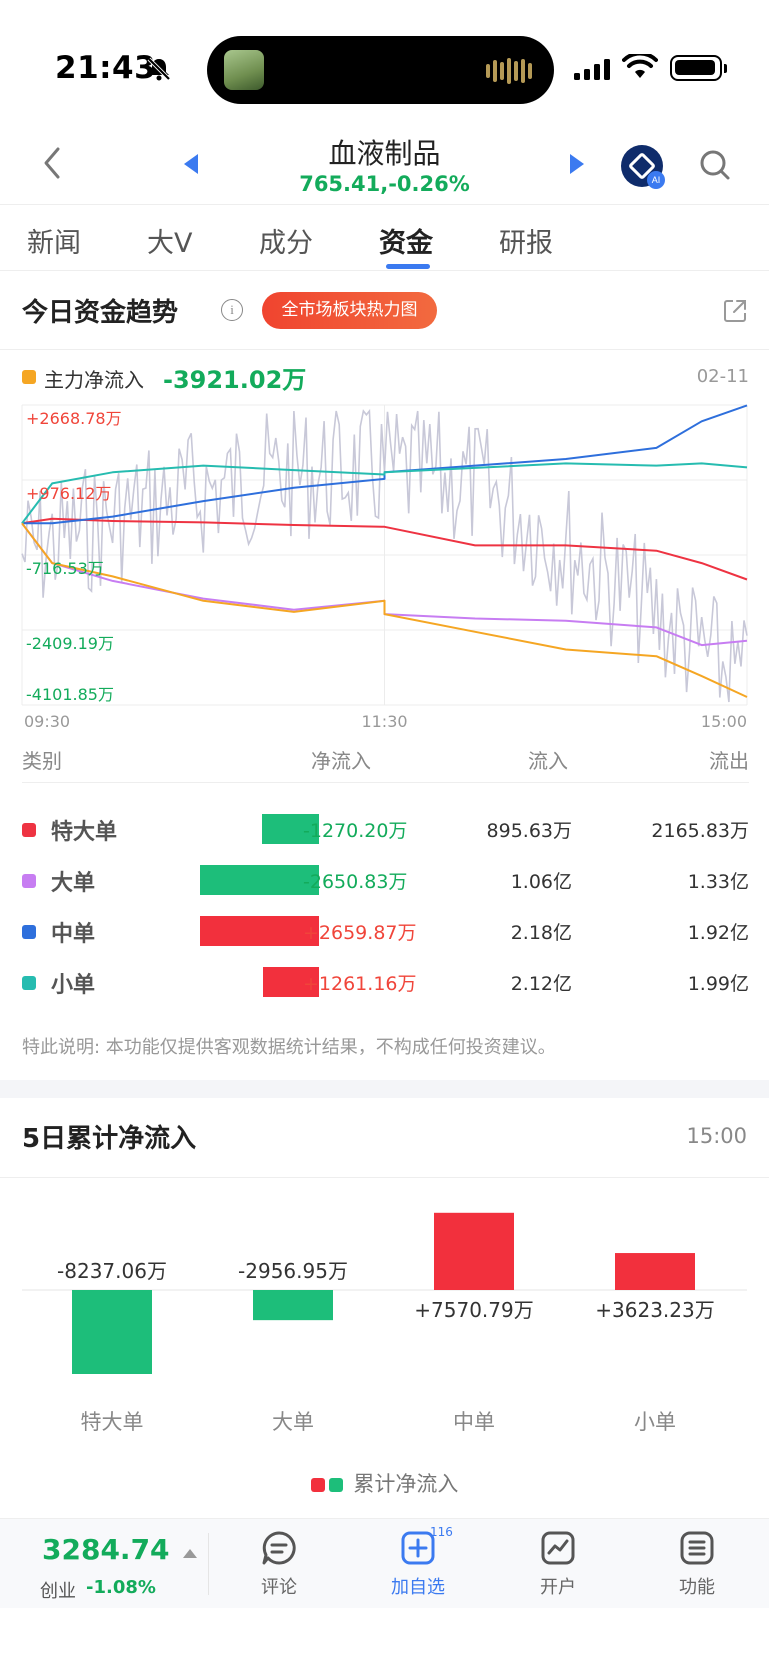 The image size is (769, 1668). Describe the element at coordinates (724, 721) in the screenshot. I see `x-tick-label: 15:00` at that location.